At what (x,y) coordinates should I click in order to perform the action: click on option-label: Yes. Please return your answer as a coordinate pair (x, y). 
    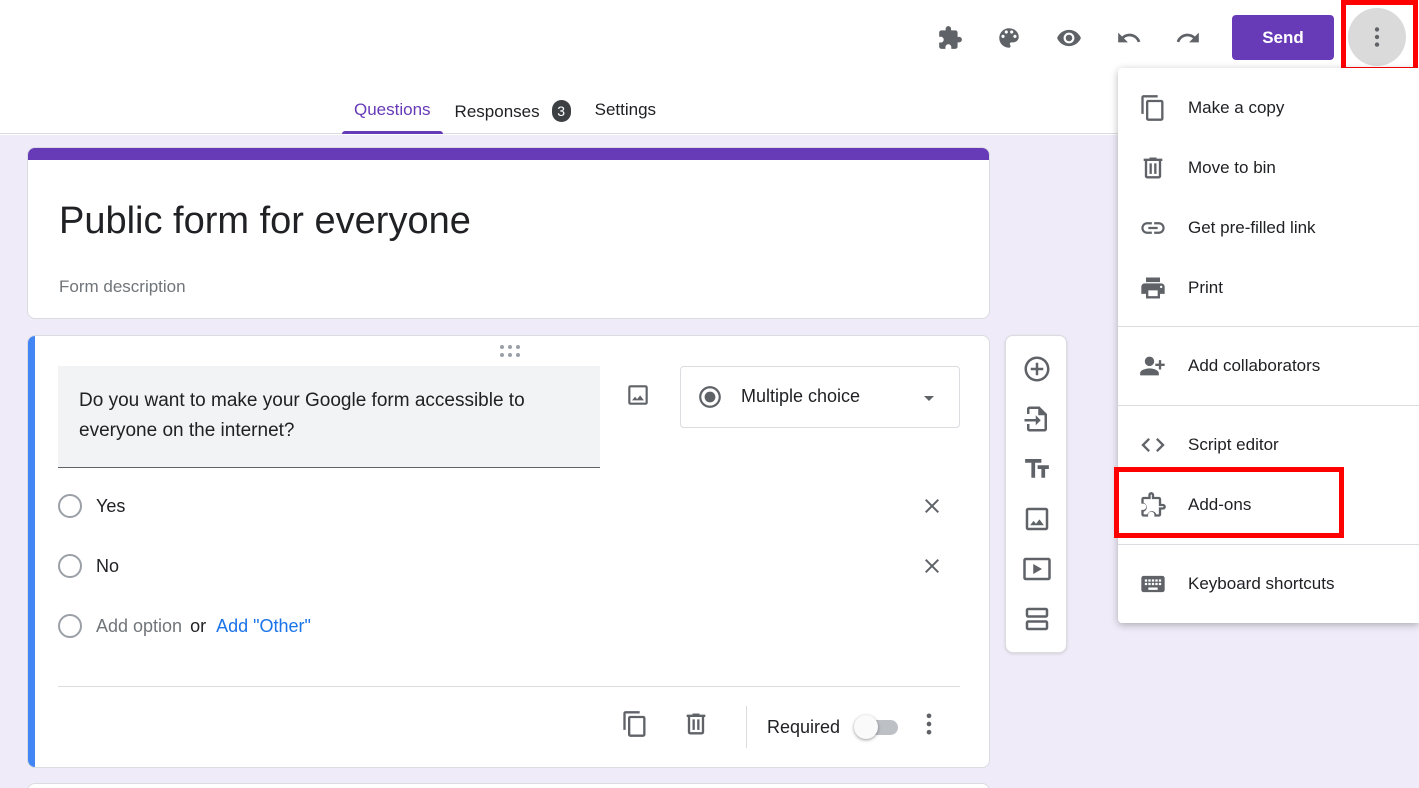
    Looking at the image, I should click on (110, 506).